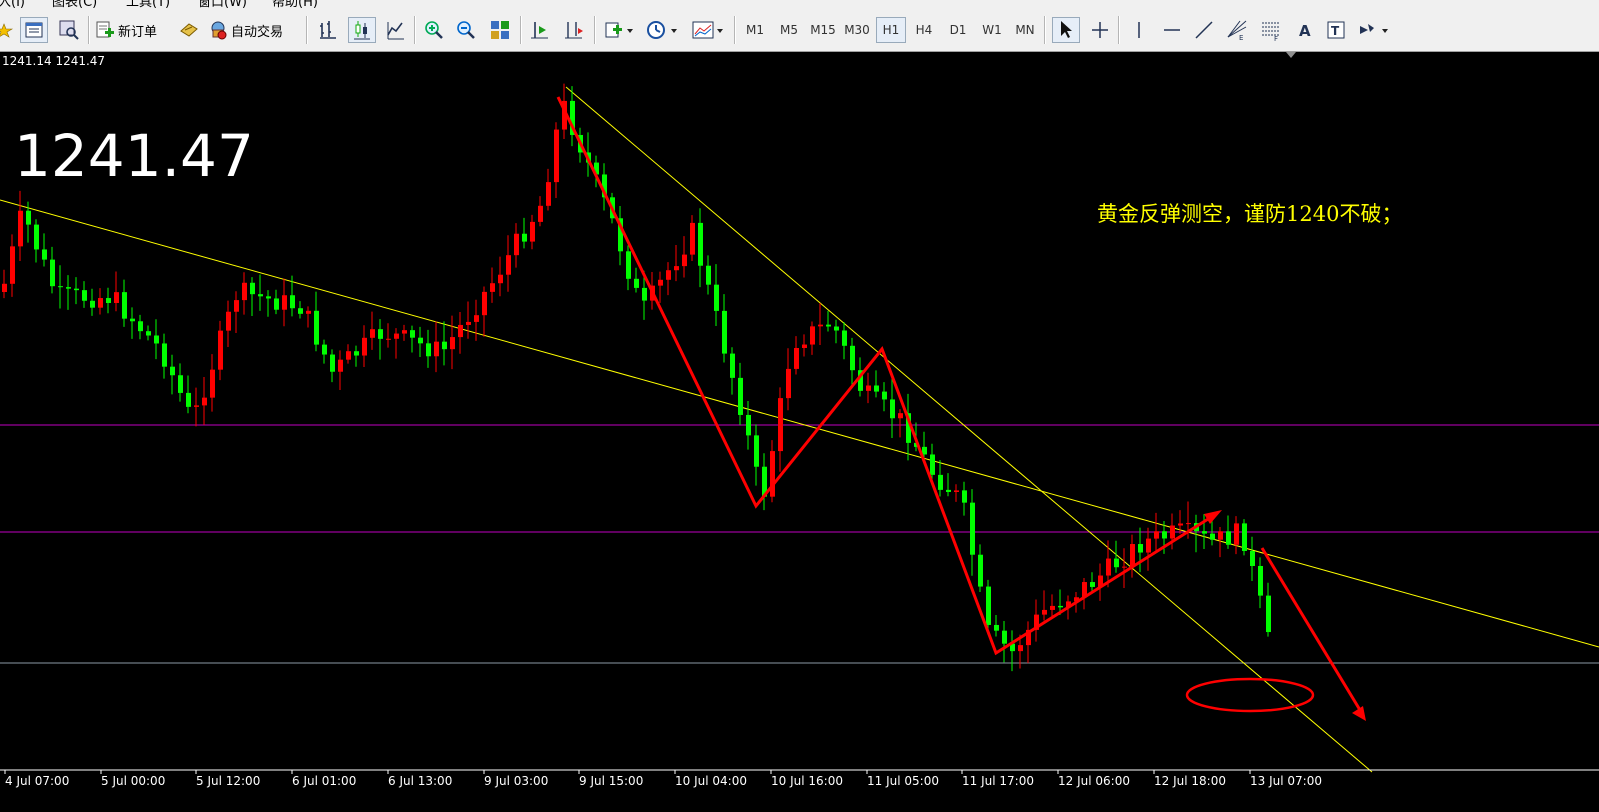 This screenshot has height=812, width=1599. What do you see at coordinates (1190, 781) in the screenshot?
I see `x-label-12: 12 Jul 18:00` at bounding box center [1190, 781].